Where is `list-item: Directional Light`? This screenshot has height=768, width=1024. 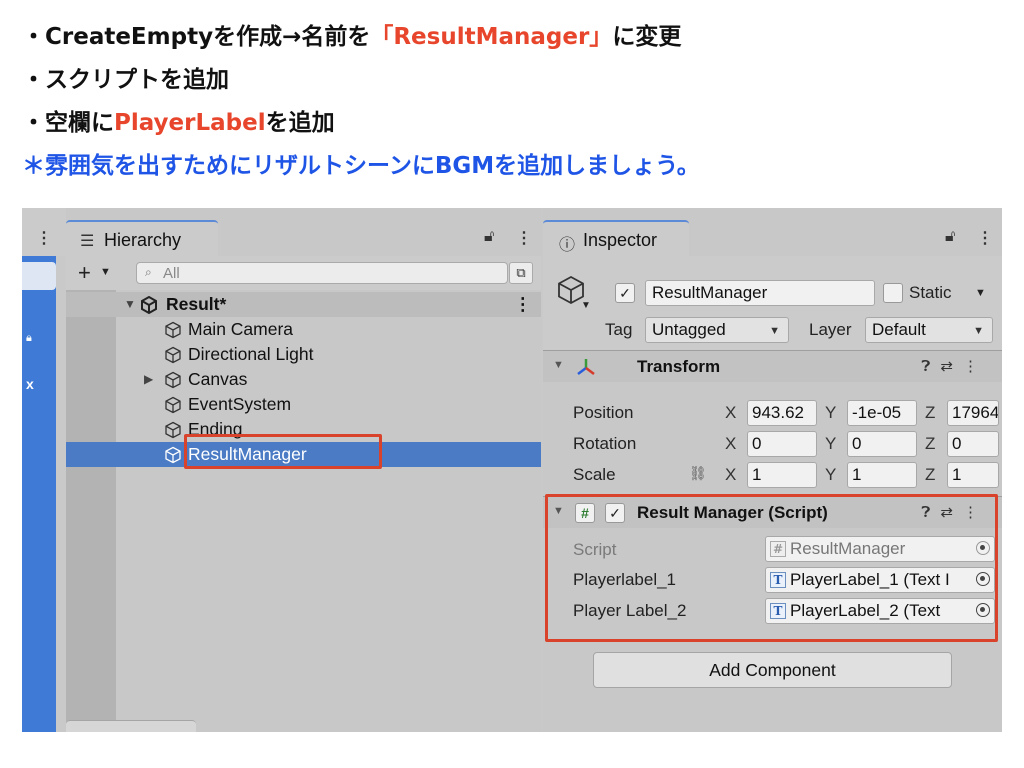 list-item: Directional Light is located at coordinates (303, 354).